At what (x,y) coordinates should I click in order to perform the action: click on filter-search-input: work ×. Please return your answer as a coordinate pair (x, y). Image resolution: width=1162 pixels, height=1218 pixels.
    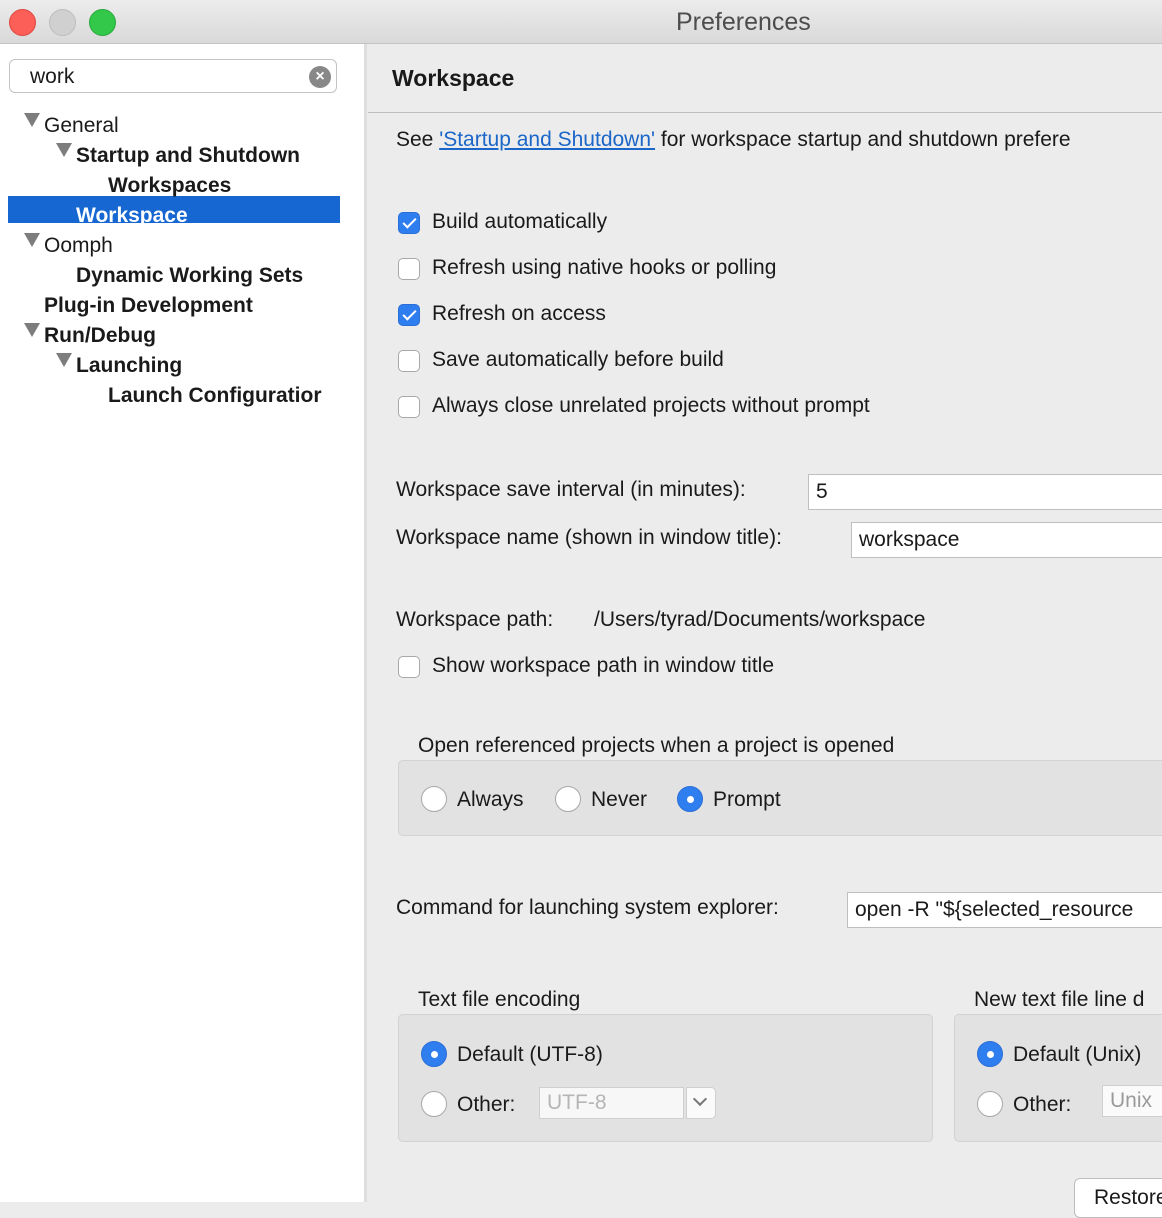
    Looking at the image, I should click on (173, 76).